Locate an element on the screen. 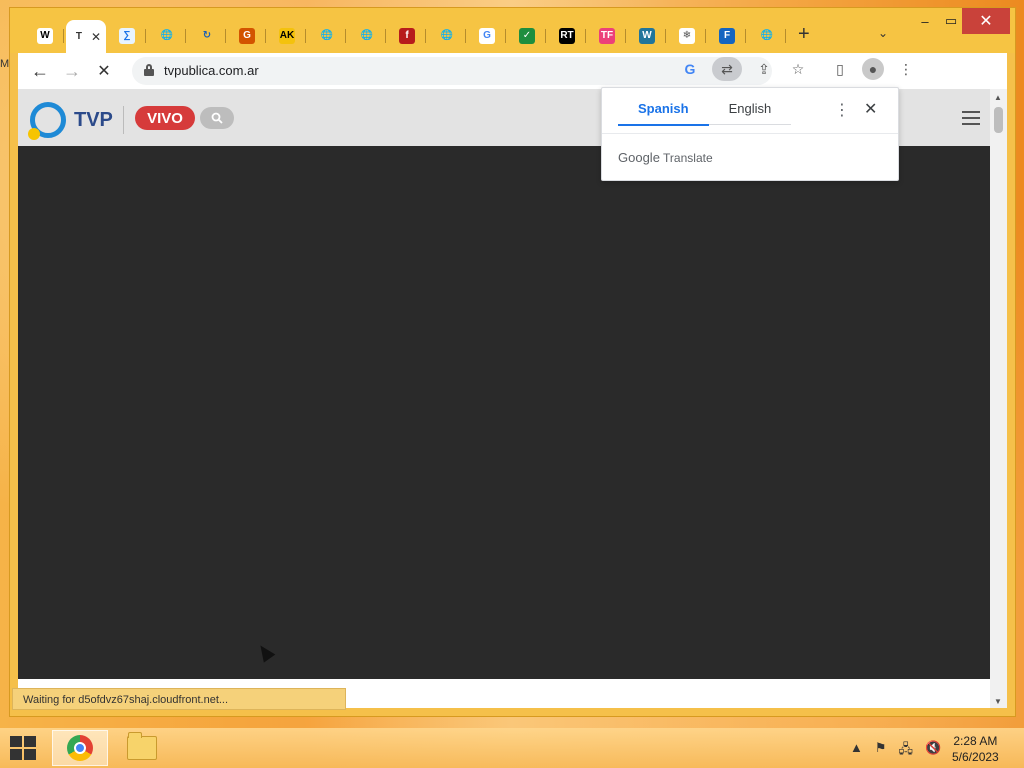 Image resolution: width=1024 pixels, height=768 pixels. clock-time: 2:28 AM is located at coordinates (975, 741).